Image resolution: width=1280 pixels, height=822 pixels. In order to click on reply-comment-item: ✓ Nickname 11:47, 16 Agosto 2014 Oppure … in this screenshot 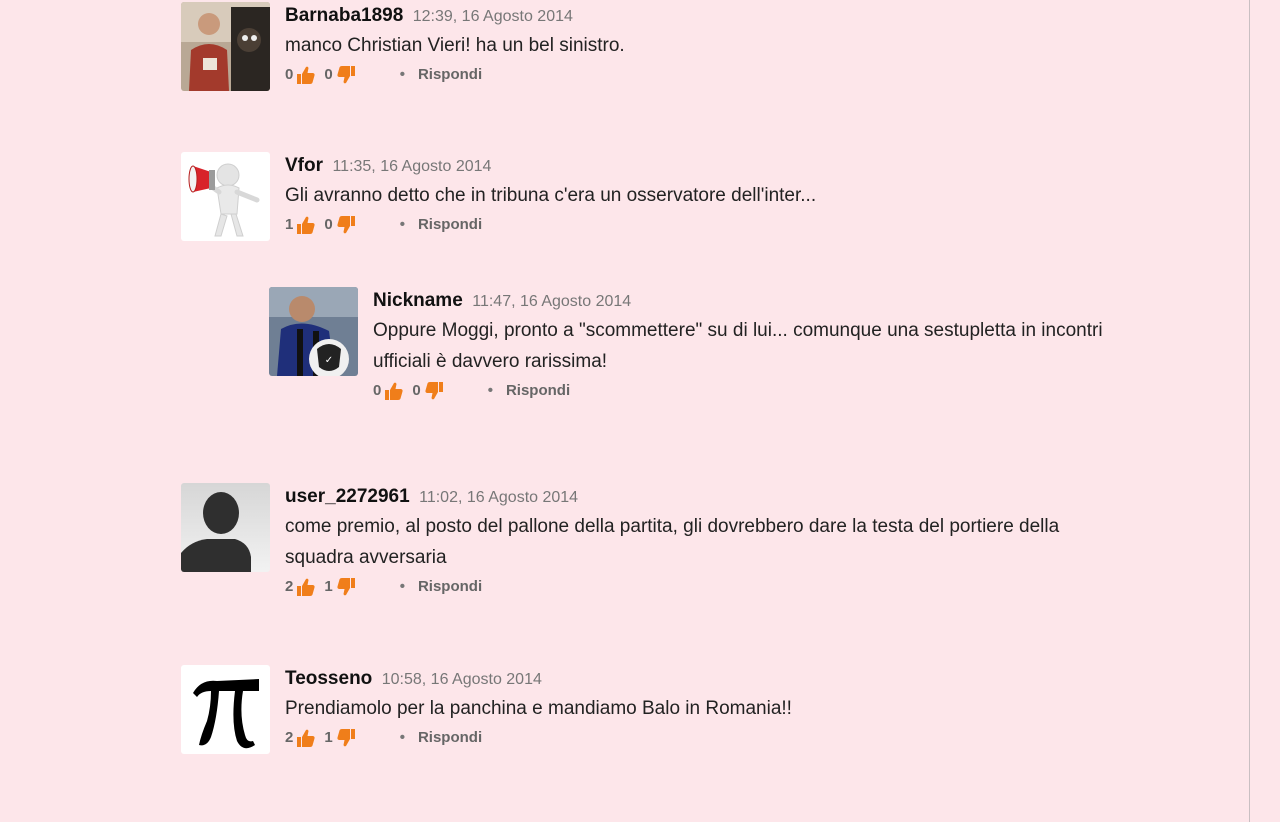, I will do `click(719, 352)`.